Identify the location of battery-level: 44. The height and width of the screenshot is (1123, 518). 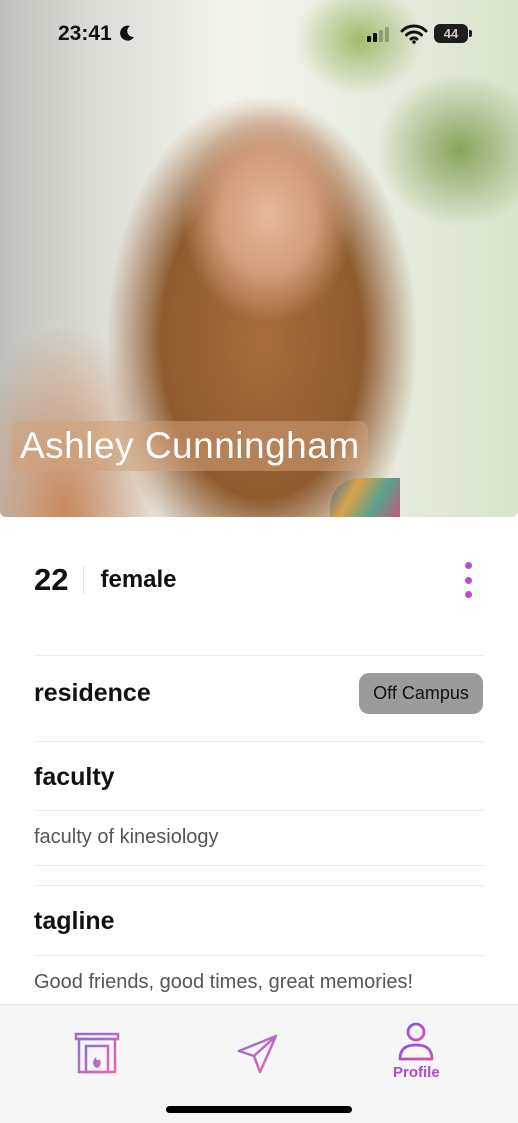
(451, 33).